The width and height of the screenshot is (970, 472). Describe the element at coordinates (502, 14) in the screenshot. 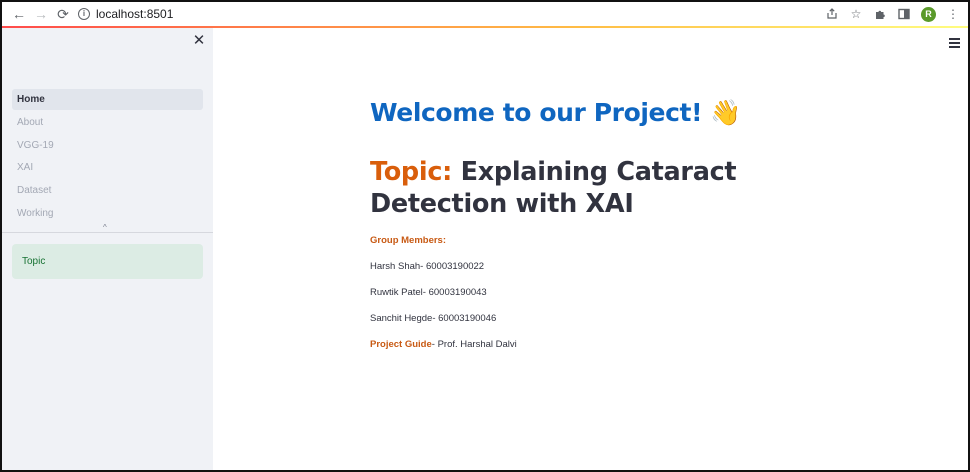

I see `address-bar: i localhost:8501` at that location.